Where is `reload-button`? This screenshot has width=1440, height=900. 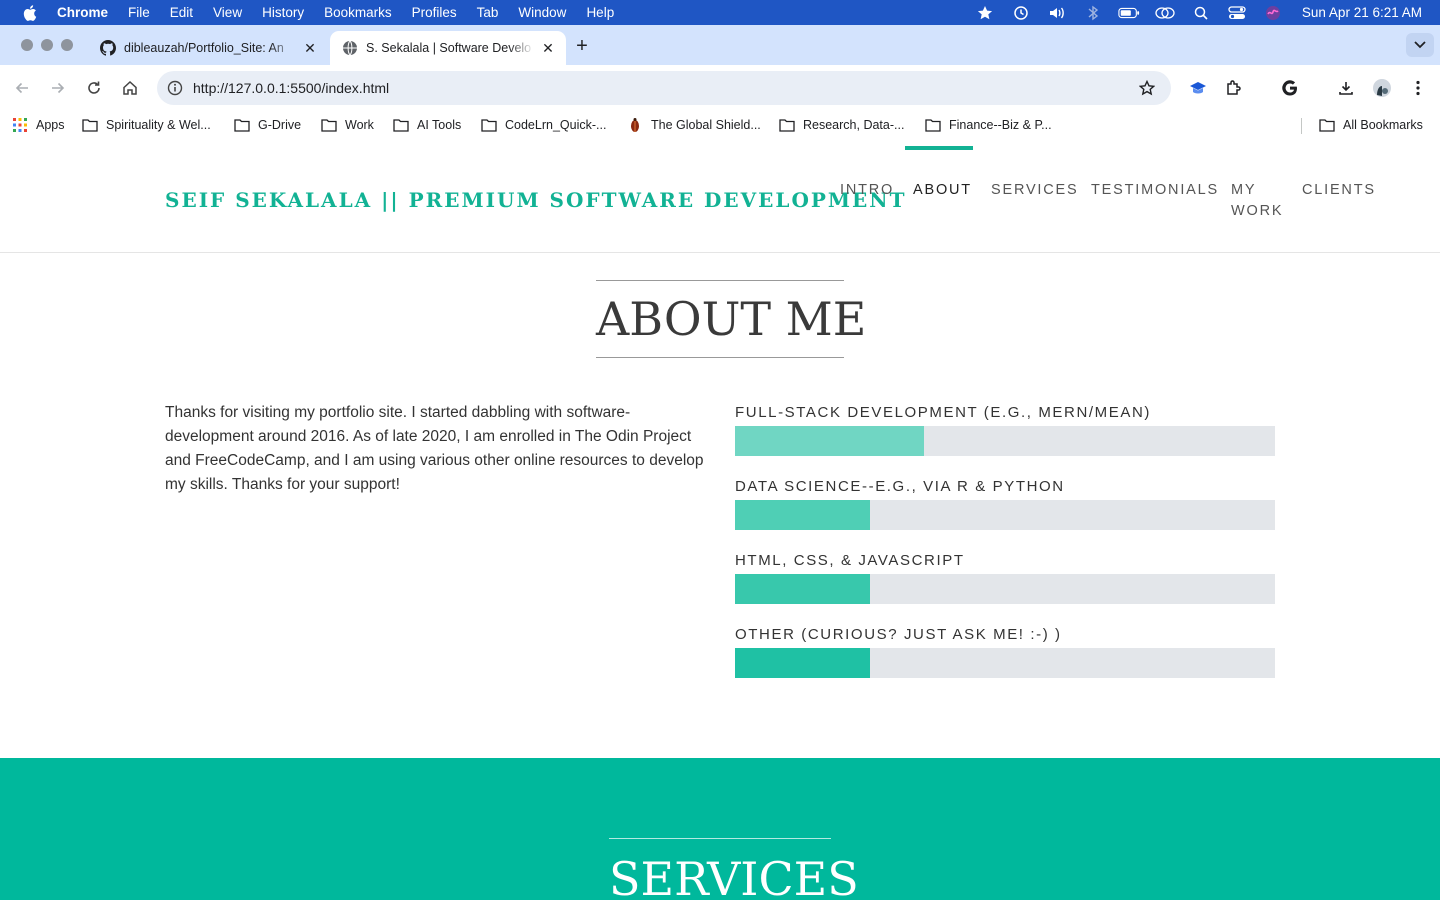 reload-button is located at coordinates (94, 88).